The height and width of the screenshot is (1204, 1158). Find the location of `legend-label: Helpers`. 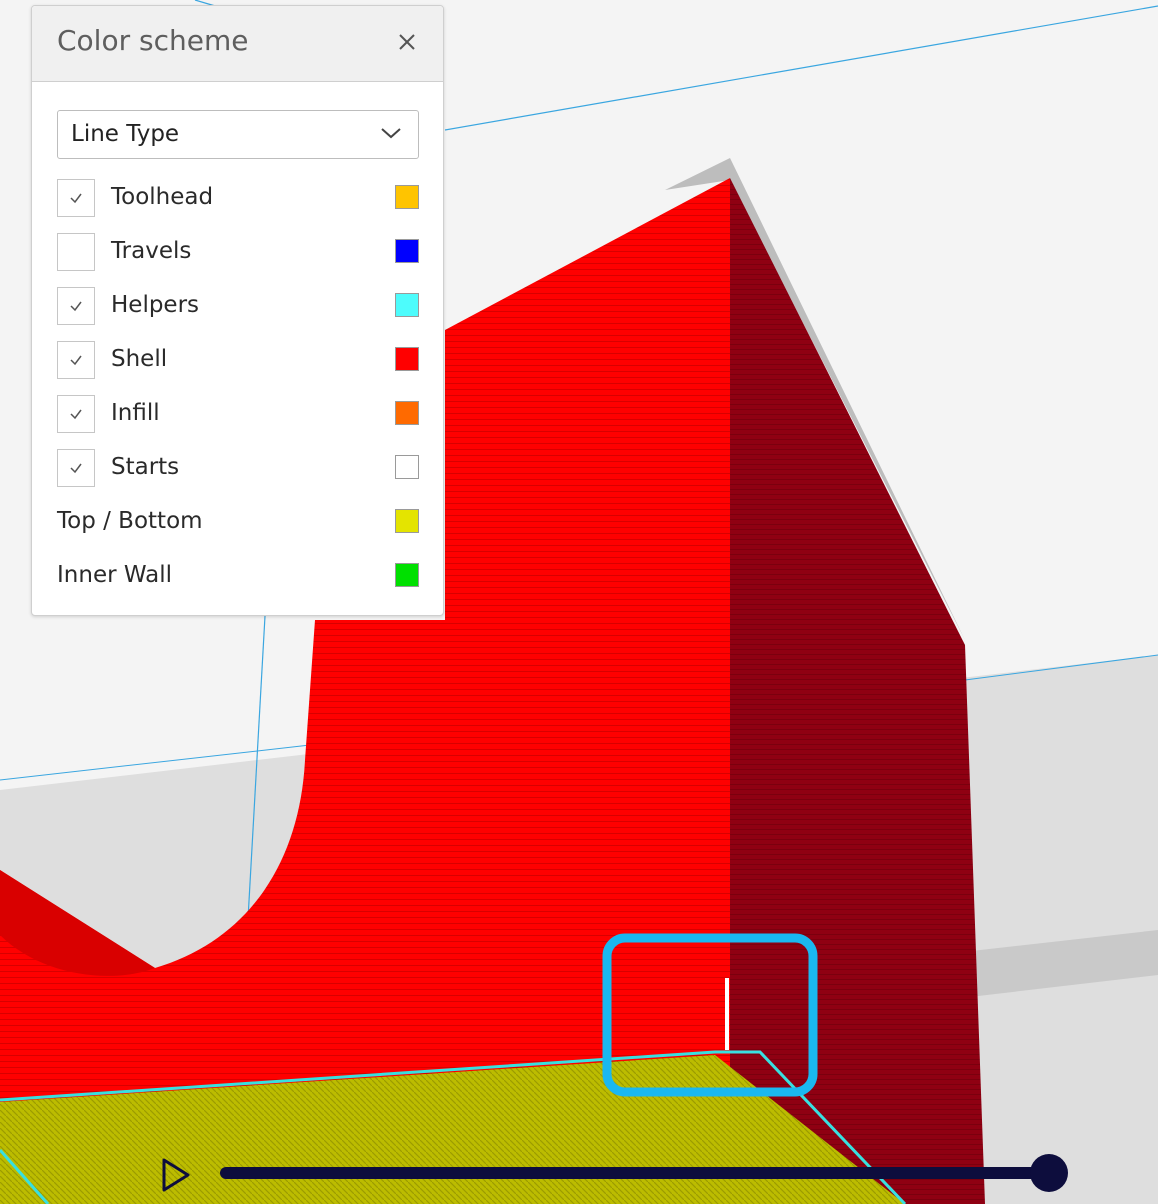

legend-label: Helpers is located at coordinates (155, 305).